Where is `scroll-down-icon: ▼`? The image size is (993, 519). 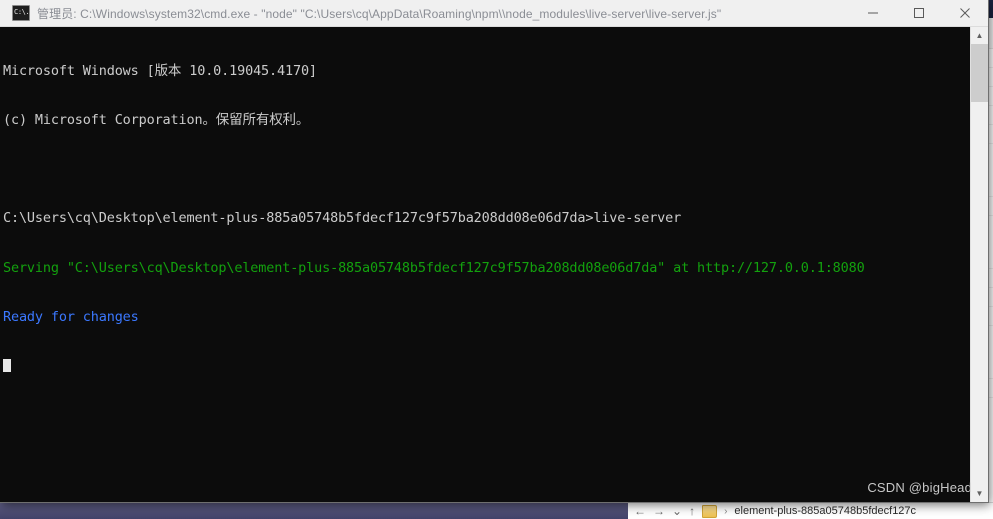
scroll-down-icon: ▼ is located at coordinates (979, 493).